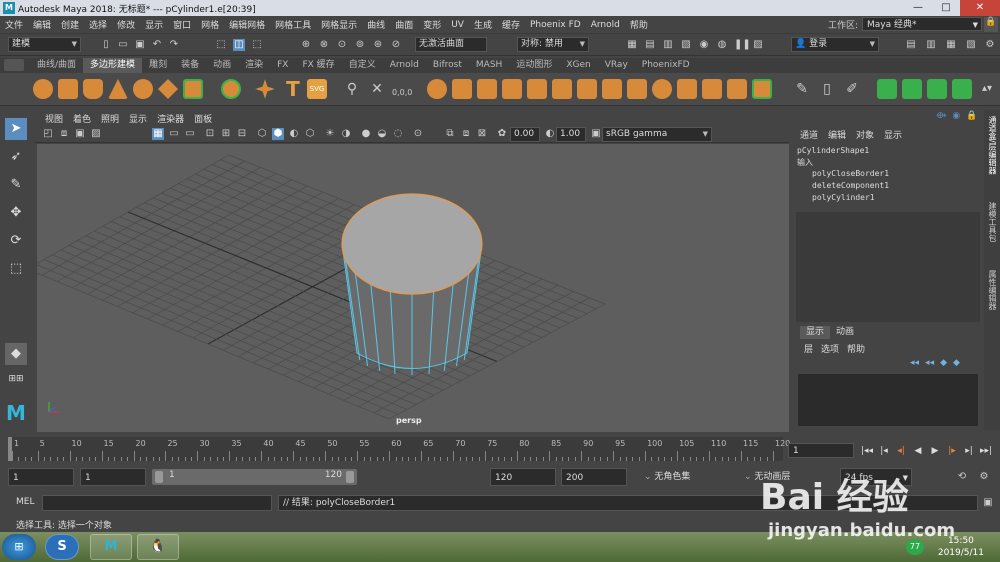 This screenshot has height=562, width=1000. What do you see at coordinates (226, 134) in the screenshot?
I see `field-chart-icon: ⊞` at bounding box center [226, 134].